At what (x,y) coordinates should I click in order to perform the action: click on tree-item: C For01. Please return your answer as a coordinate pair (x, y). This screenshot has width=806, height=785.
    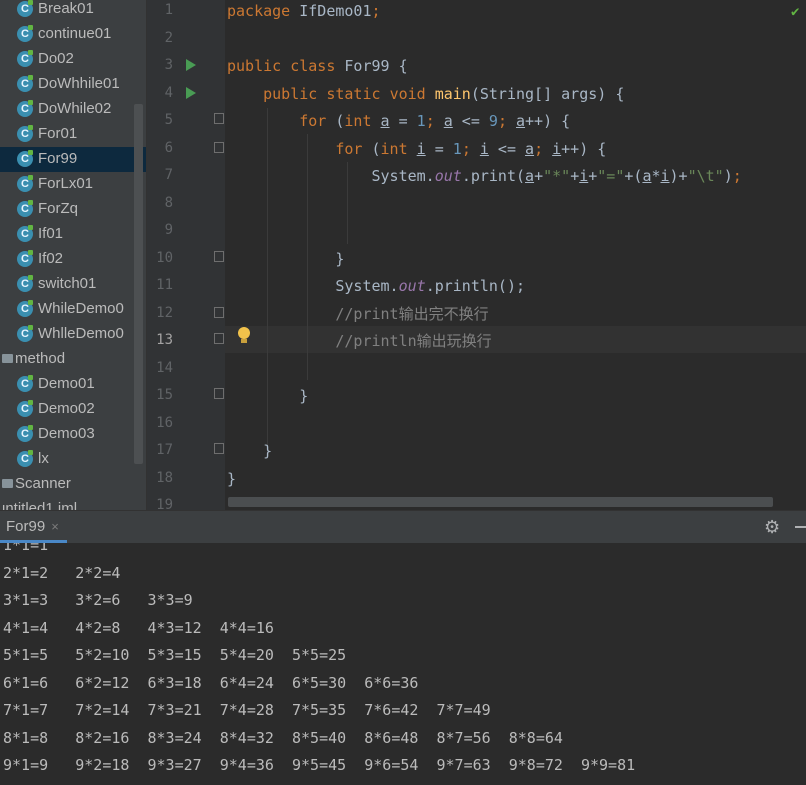
    Looking at the image, I should click on (73, 134).